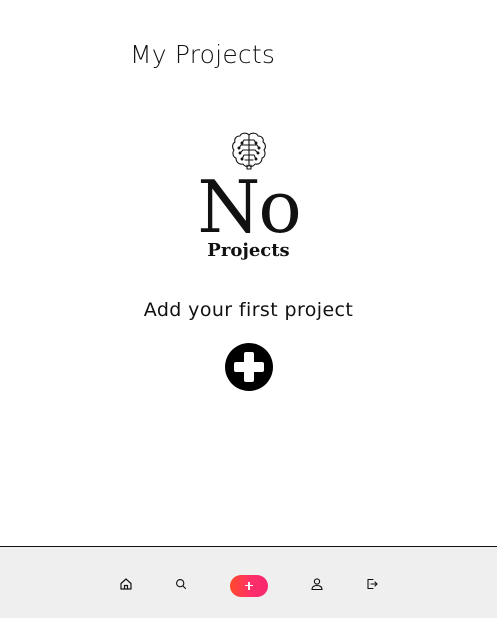 Image resolution: width=497 pixels, height=618 pixels. What do you see at coordinates (249, 586) in the screenshot?
I see `nav-add-button` at bounding box center [249, 586].